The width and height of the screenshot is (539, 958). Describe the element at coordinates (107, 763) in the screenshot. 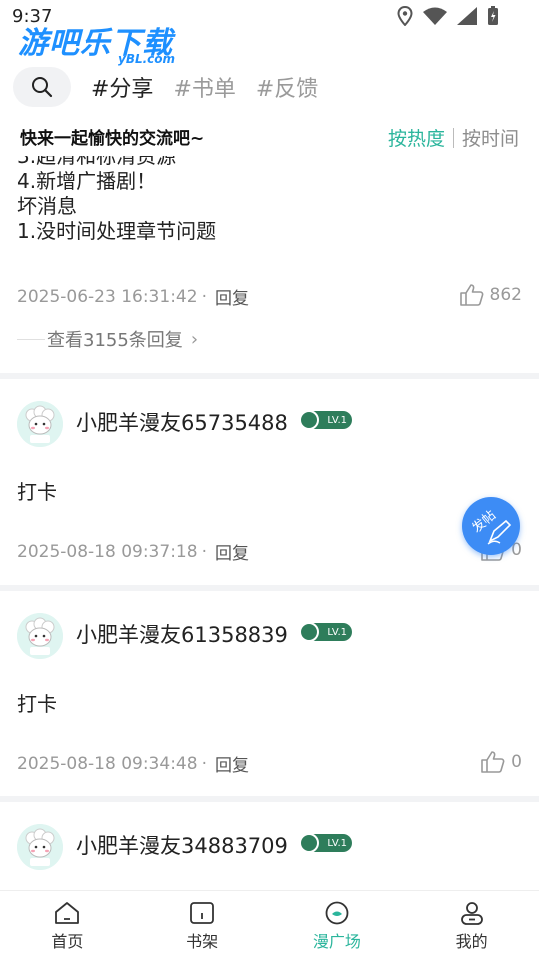

I see `post-timestamp: 2025-08-18 09:34:48` at that location.